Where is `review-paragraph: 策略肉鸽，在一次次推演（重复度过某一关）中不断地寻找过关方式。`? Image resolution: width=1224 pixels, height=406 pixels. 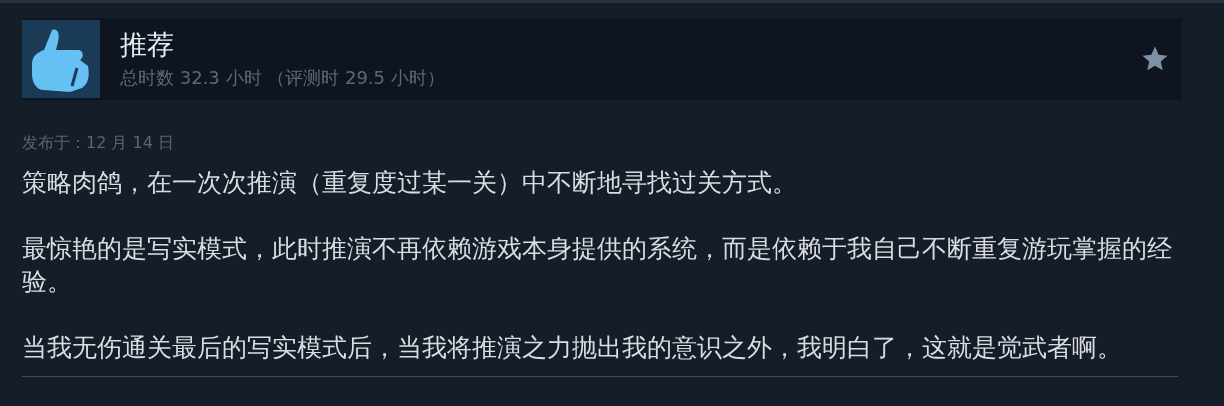
review-paragraph: 策略肉鸽，在一次次推演（重复度过某一关）中不断地寻找过关方式。 is located at coordinates (410, 183).